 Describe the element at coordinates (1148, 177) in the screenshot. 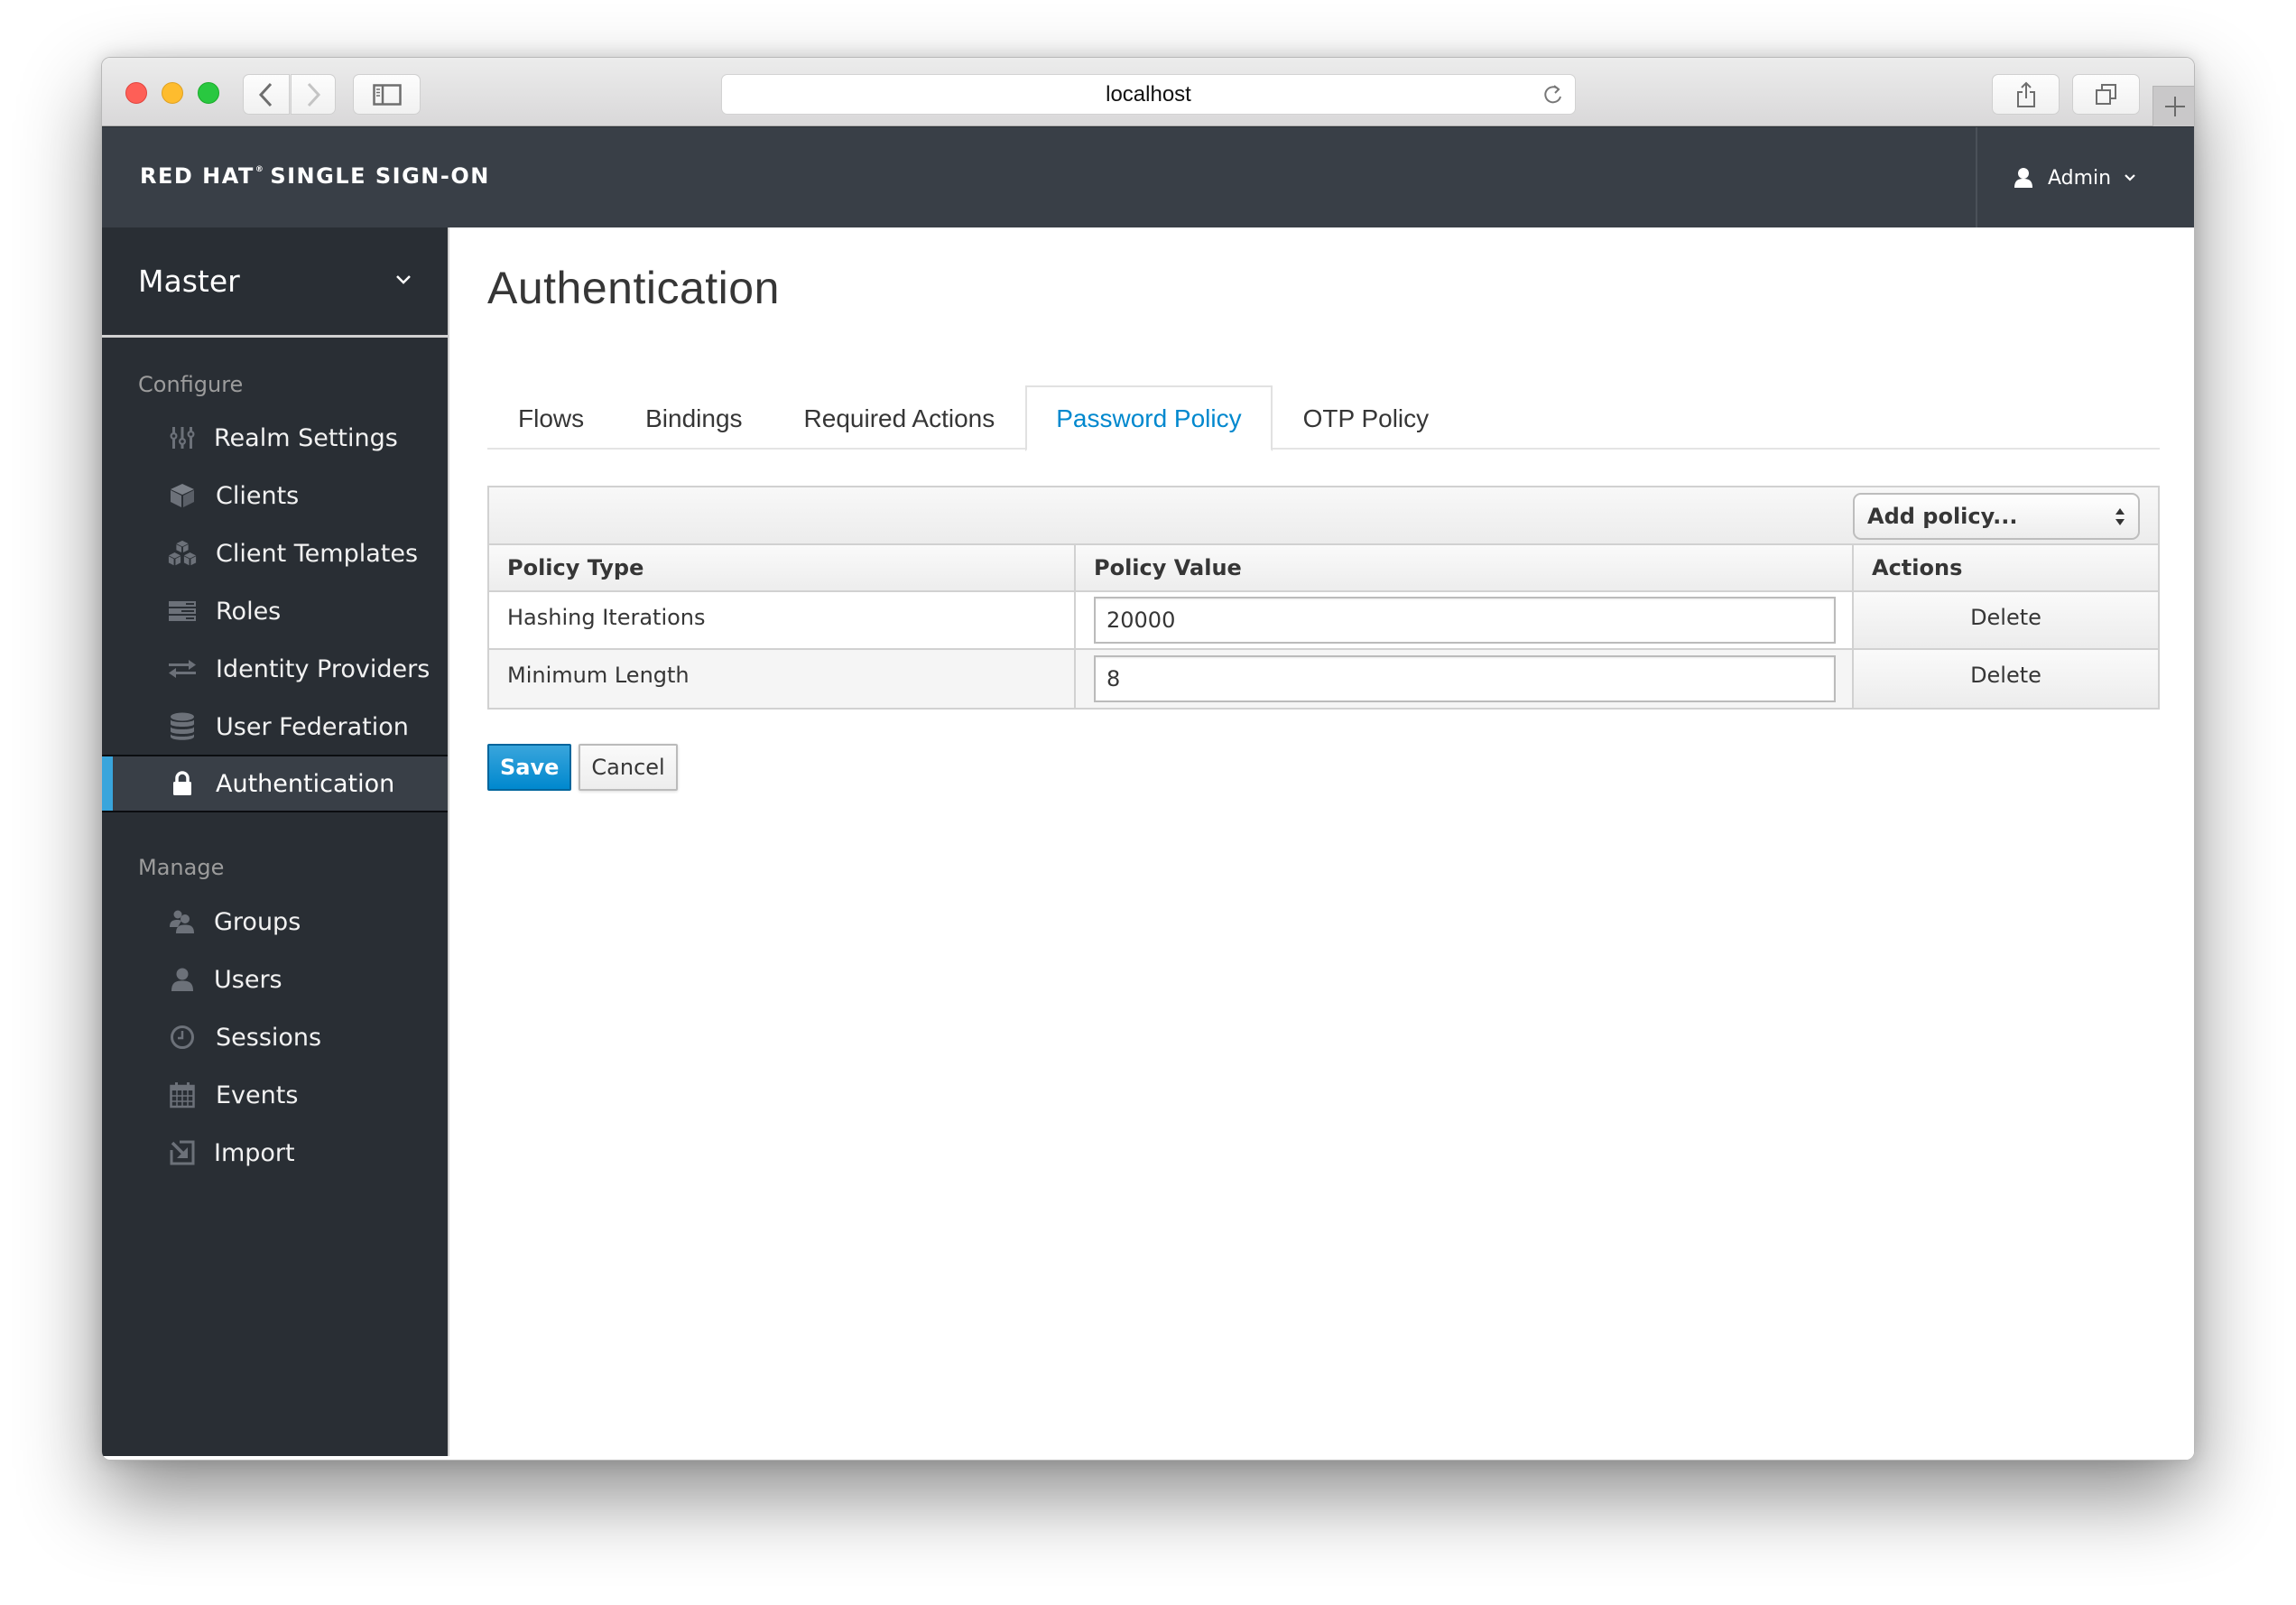

I see `app-header: RED HAT® SINGLE SIGN-ON Admin` at that location.